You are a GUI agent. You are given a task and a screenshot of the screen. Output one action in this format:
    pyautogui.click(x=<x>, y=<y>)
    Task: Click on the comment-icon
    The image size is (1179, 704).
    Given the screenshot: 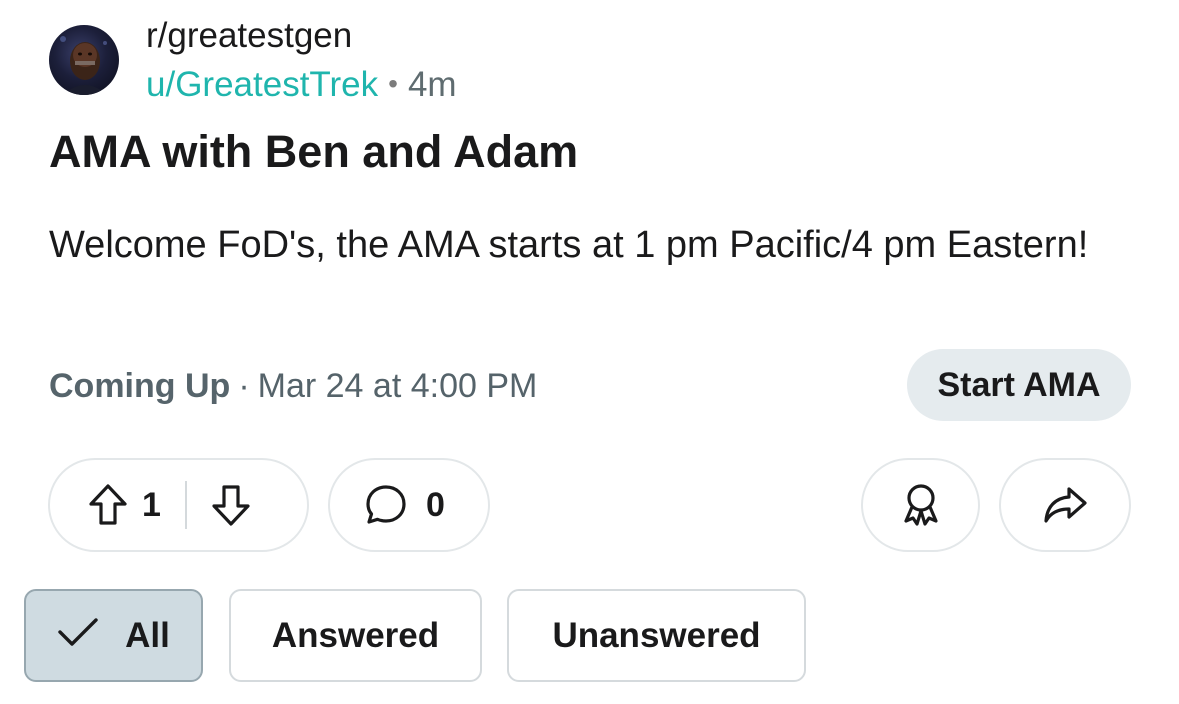 What is the action you would take?
    pyautogui.click(x=386, y=505)
    